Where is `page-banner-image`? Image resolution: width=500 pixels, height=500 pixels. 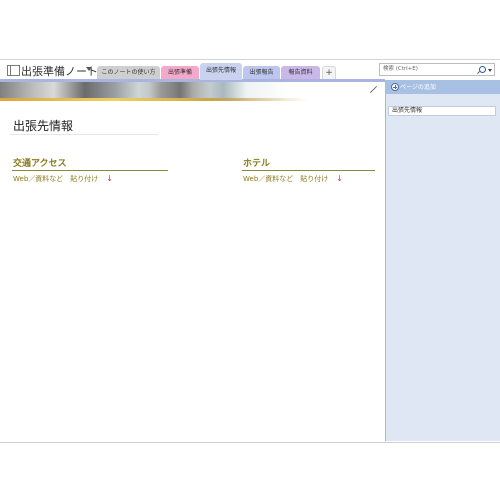
page-banner-image is located at coordinates (192, 91).